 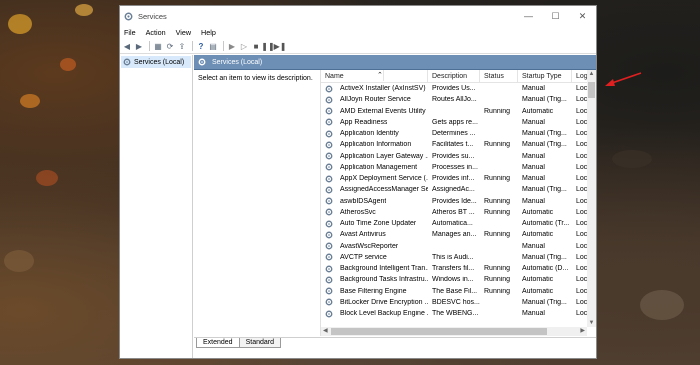 What do you see at coordinates (325, 330) in the screenshot?
I see `scroll-left-icon: ◀` at bounding box center [325, 330].